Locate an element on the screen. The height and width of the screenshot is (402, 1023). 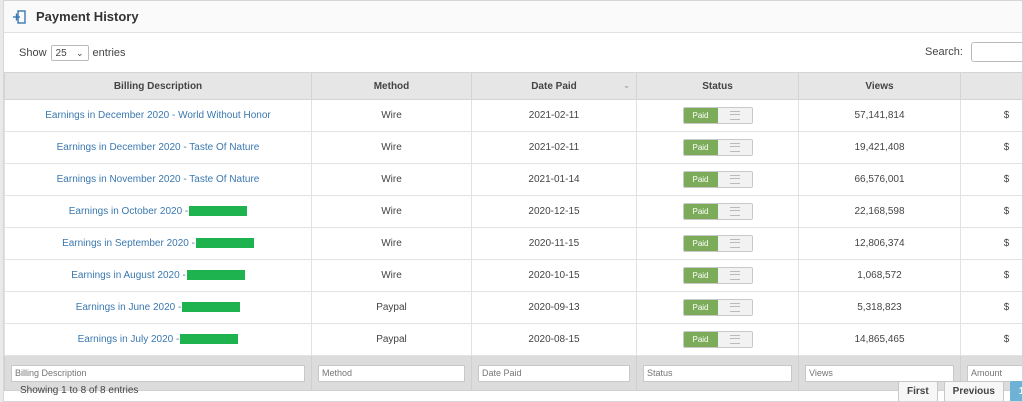
billing-description-cell: Earnings in September 2020 - is located at coordinates (158, 243).